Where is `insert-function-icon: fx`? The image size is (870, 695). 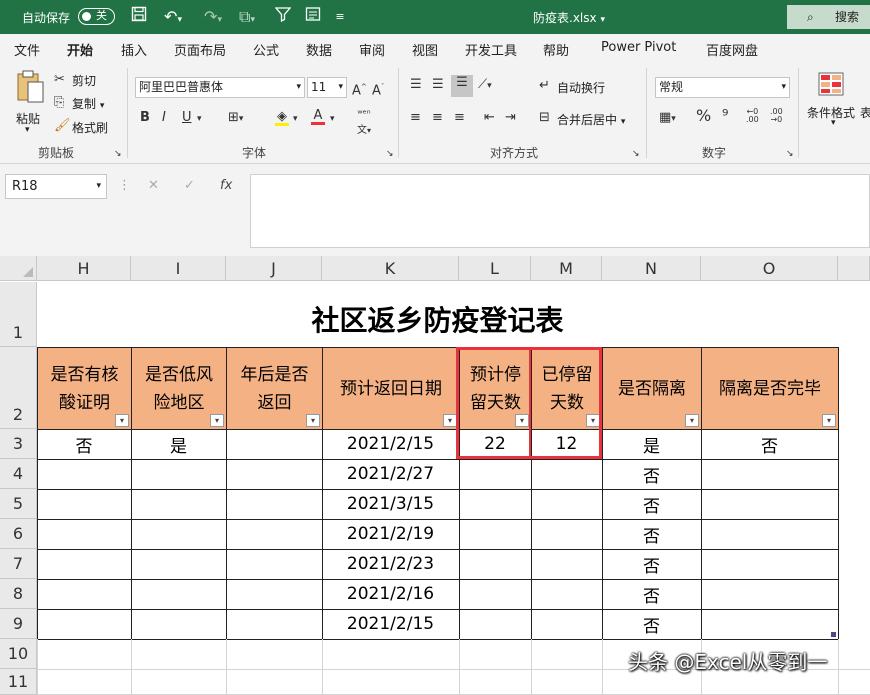
insert-function-icon: fx is located at coordinates (226, 186).